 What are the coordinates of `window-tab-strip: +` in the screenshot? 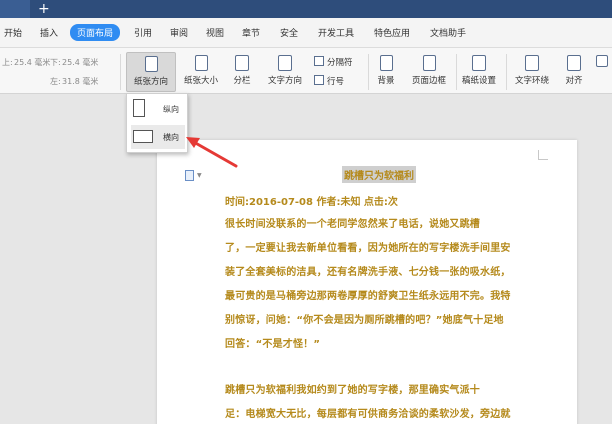 It's located at (306, 9).